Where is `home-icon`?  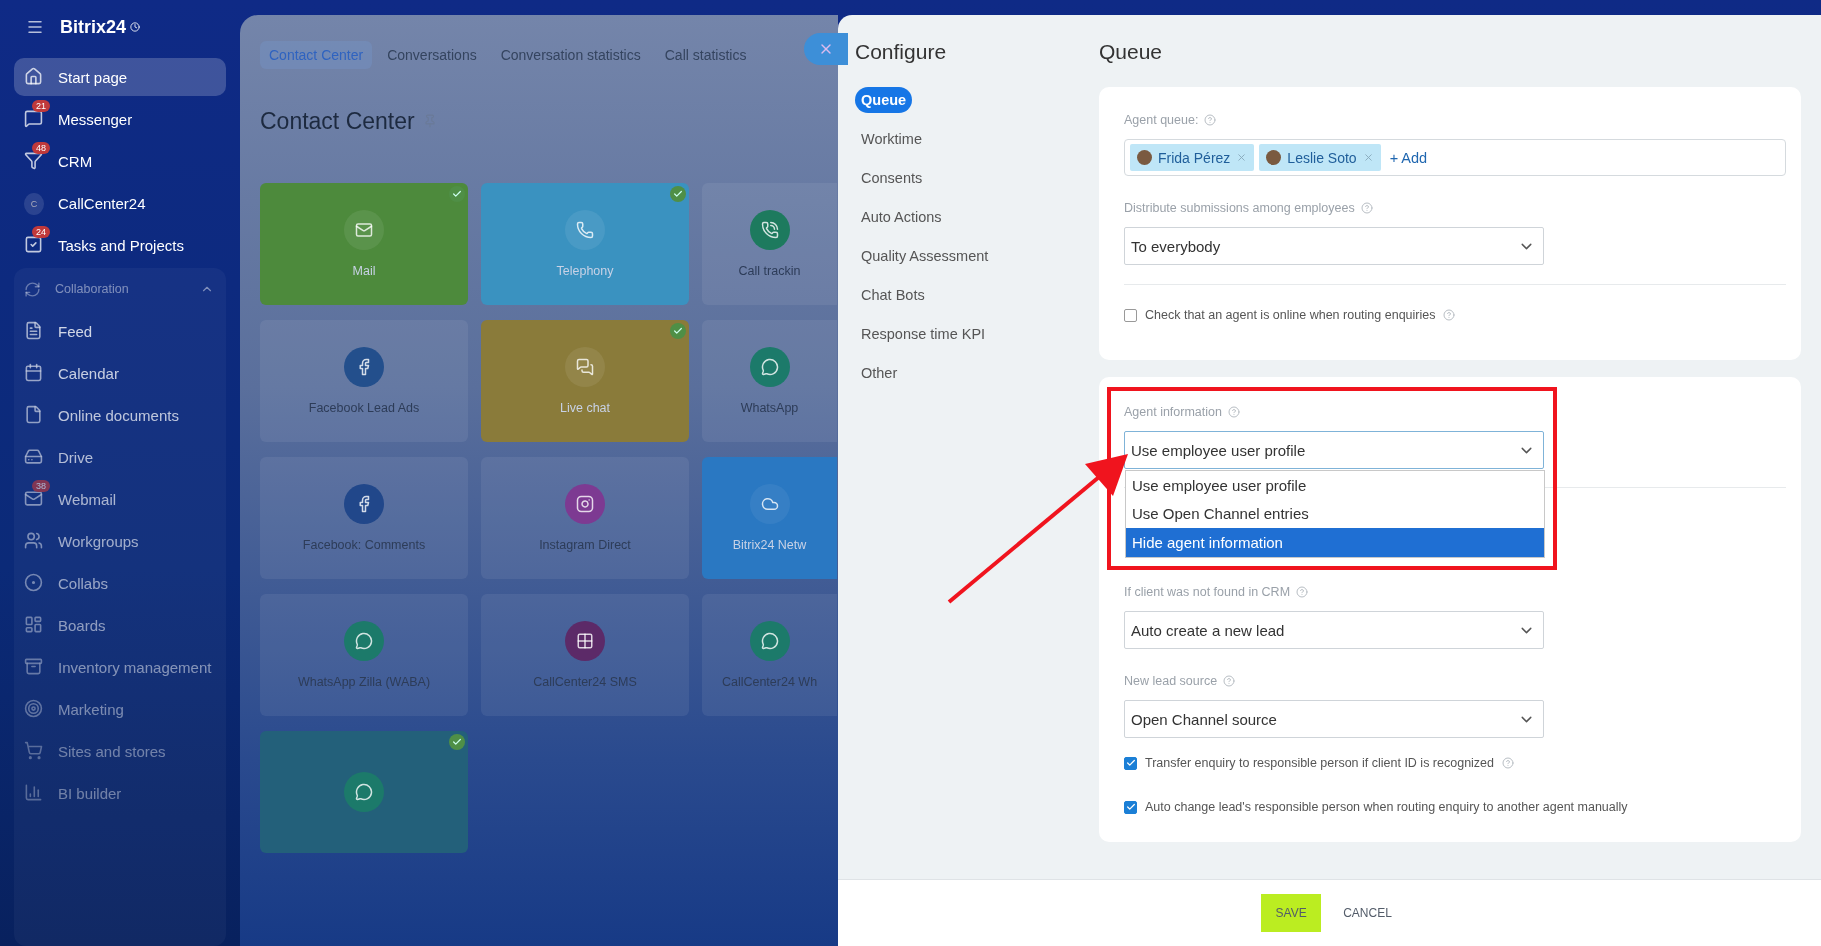 home-icon is located at coordinates (33, 76).